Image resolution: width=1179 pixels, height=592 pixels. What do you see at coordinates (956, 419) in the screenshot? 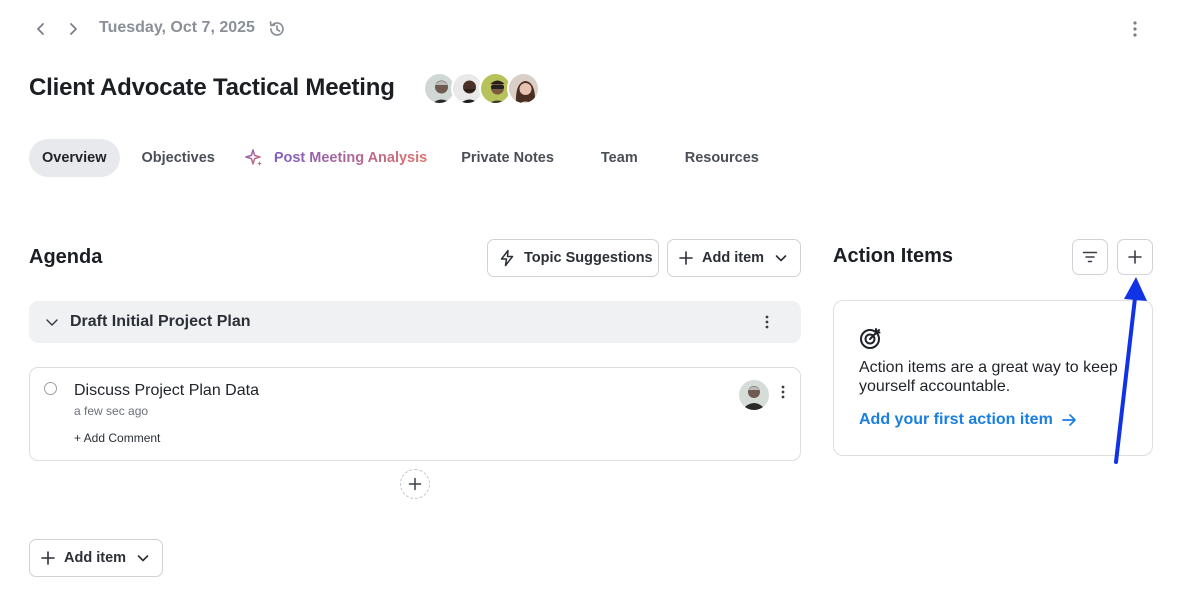
I see `add-first-action-item-label: Add your first action item` at bounding box center [956, 419].